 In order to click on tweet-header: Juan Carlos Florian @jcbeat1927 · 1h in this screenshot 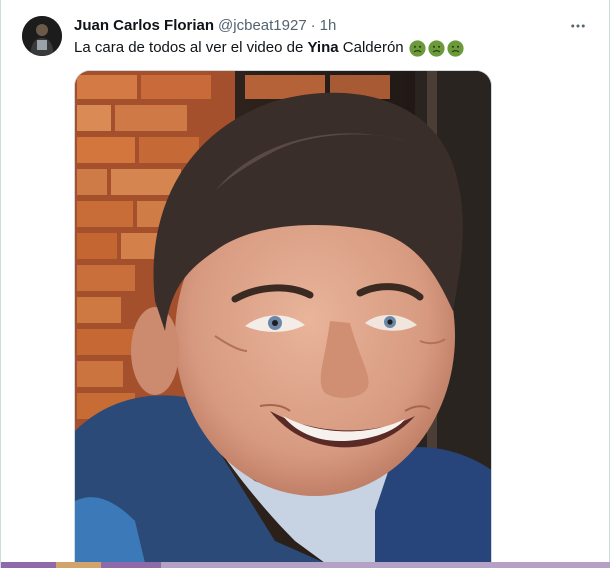, I will do `click(205, 26)`.